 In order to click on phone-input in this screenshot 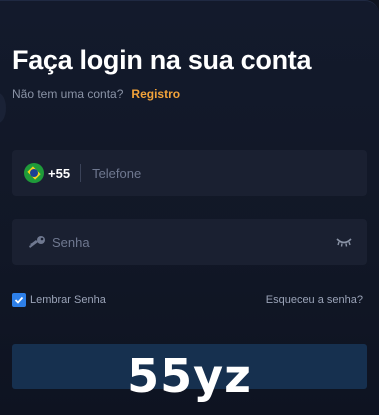, I will do `click(212, 173)`.